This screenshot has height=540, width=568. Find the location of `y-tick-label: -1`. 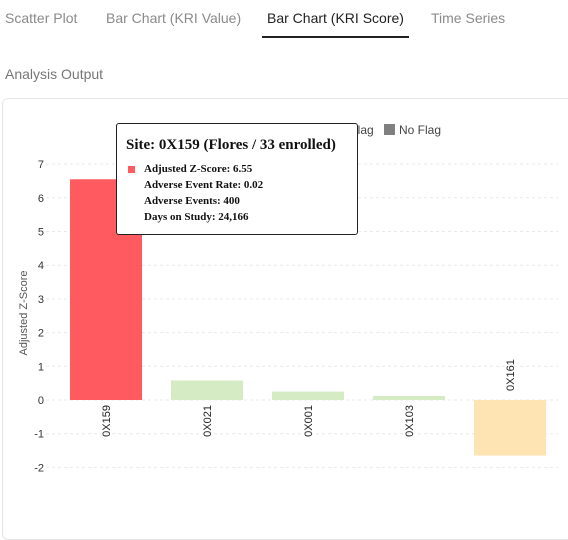

y-tick-label: -1 is located at coordinates (39, 435).